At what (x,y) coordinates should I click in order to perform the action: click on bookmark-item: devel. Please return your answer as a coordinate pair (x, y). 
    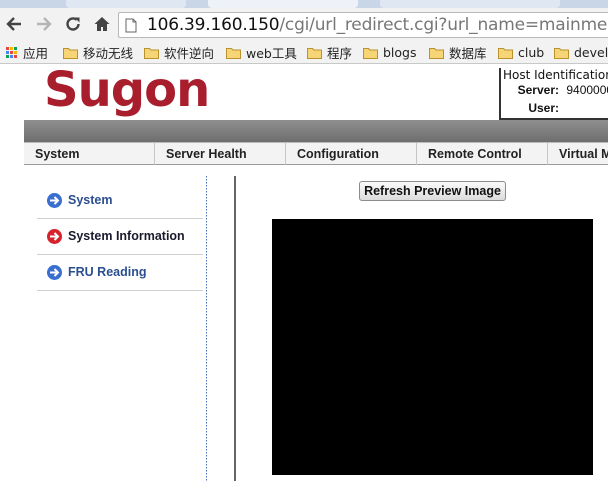
    Looking at the image, I should click on (581, 52).